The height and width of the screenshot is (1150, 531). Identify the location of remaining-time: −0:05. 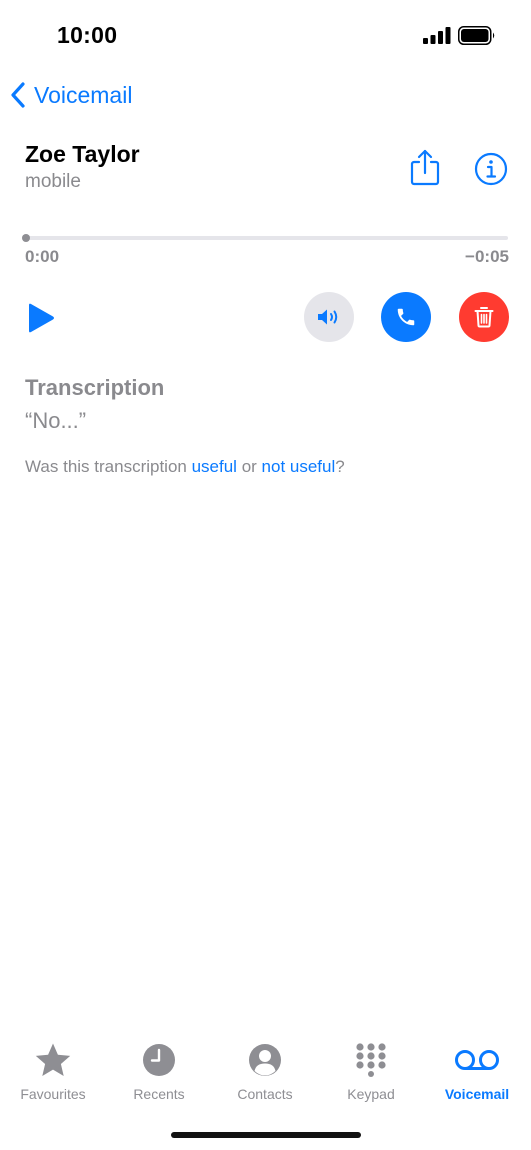
(487, 256).